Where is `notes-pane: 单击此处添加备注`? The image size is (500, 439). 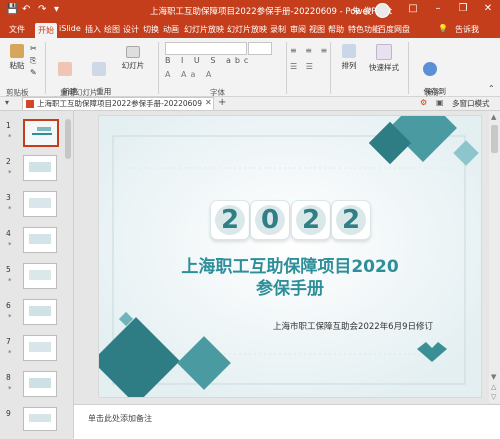
notes-pane: 单击此处添加备注 is located at coordinates (287, 421).